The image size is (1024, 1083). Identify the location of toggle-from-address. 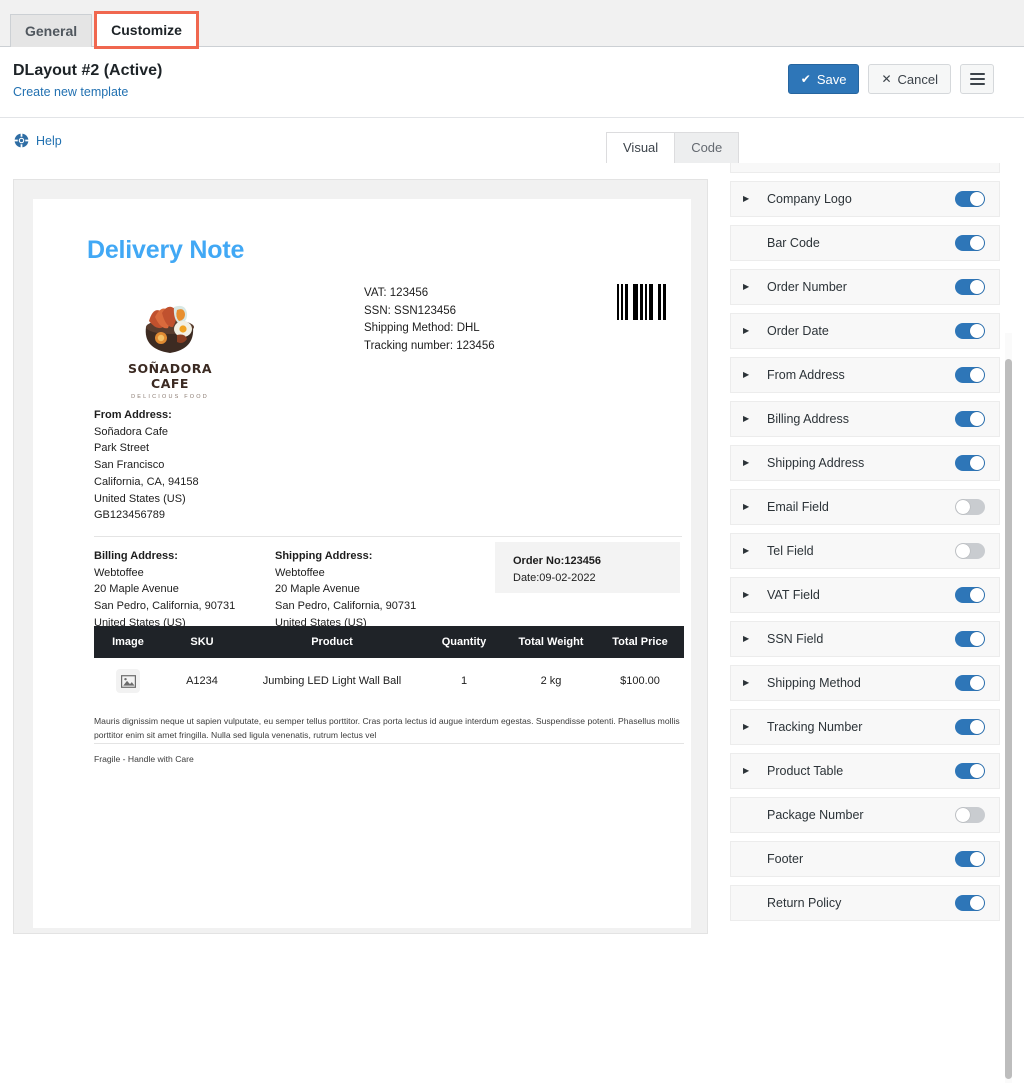
(970, 375).